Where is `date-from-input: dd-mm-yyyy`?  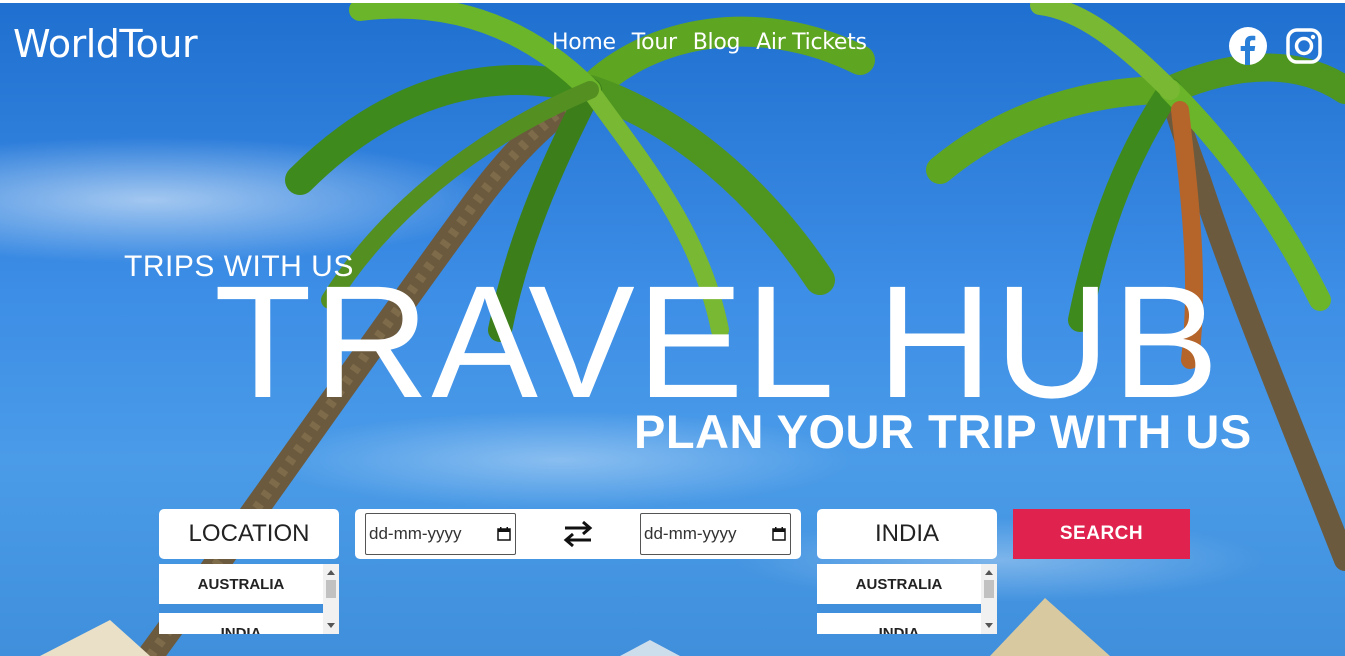 date-from-input: dd-mm-yyyy is located at coordinates (440, 534).